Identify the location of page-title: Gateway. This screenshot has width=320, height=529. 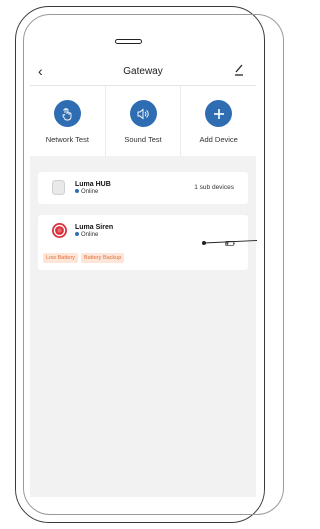
(143, 71).